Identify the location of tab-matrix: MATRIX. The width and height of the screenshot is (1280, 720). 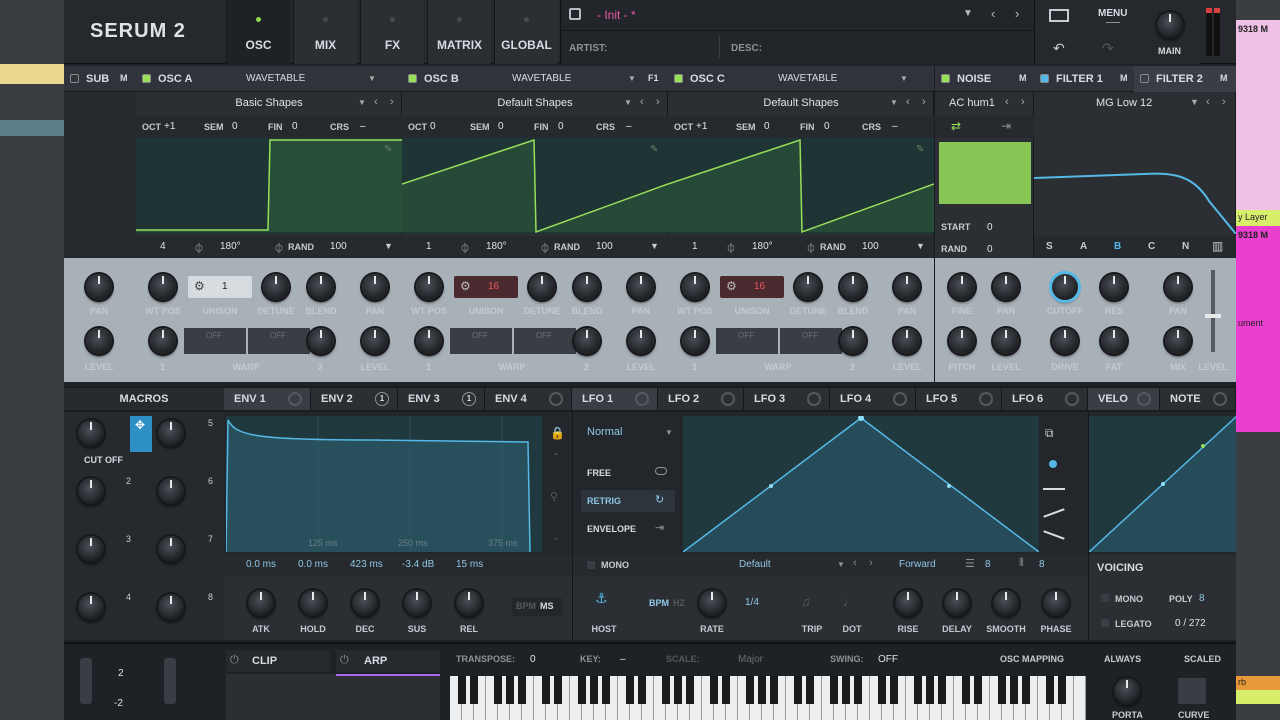
(459, 32).